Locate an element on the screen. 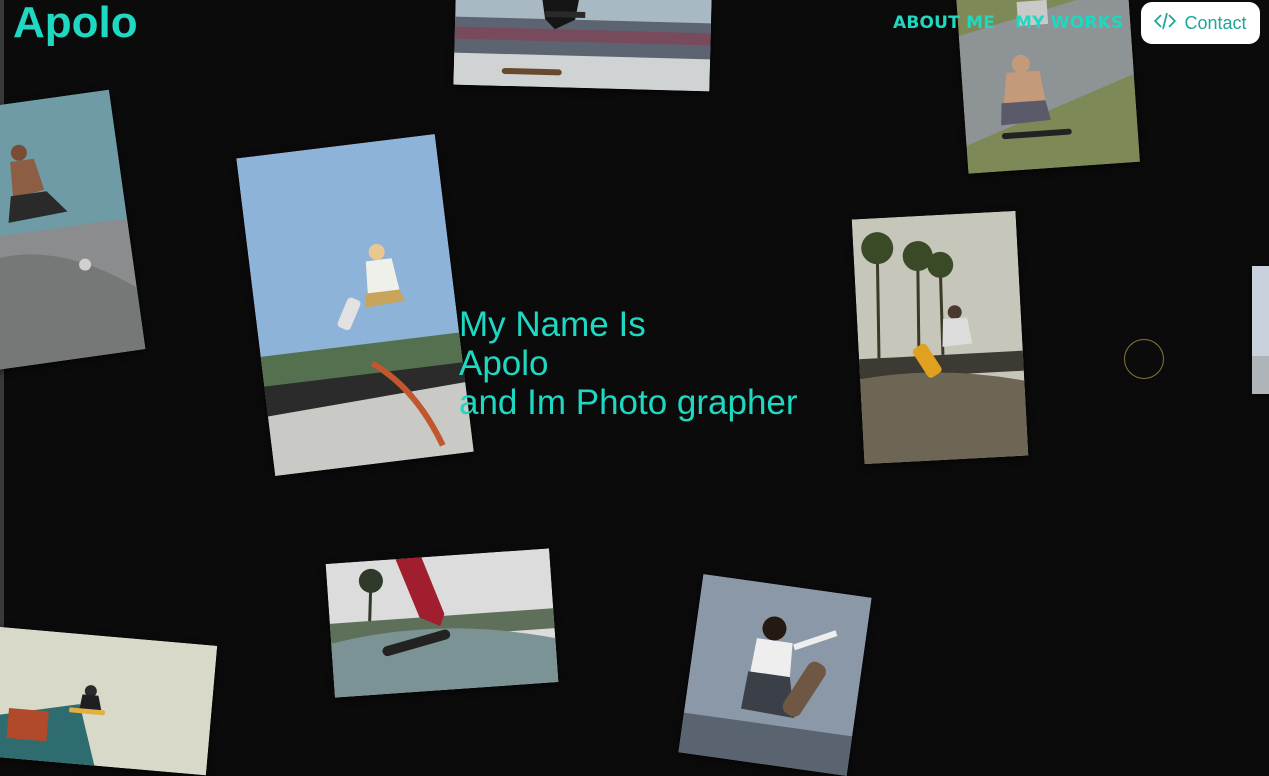 Image resolution: width=1269 pixels, height=776 pixels. contact-button: Contact is located at coordinates (1200, 23).